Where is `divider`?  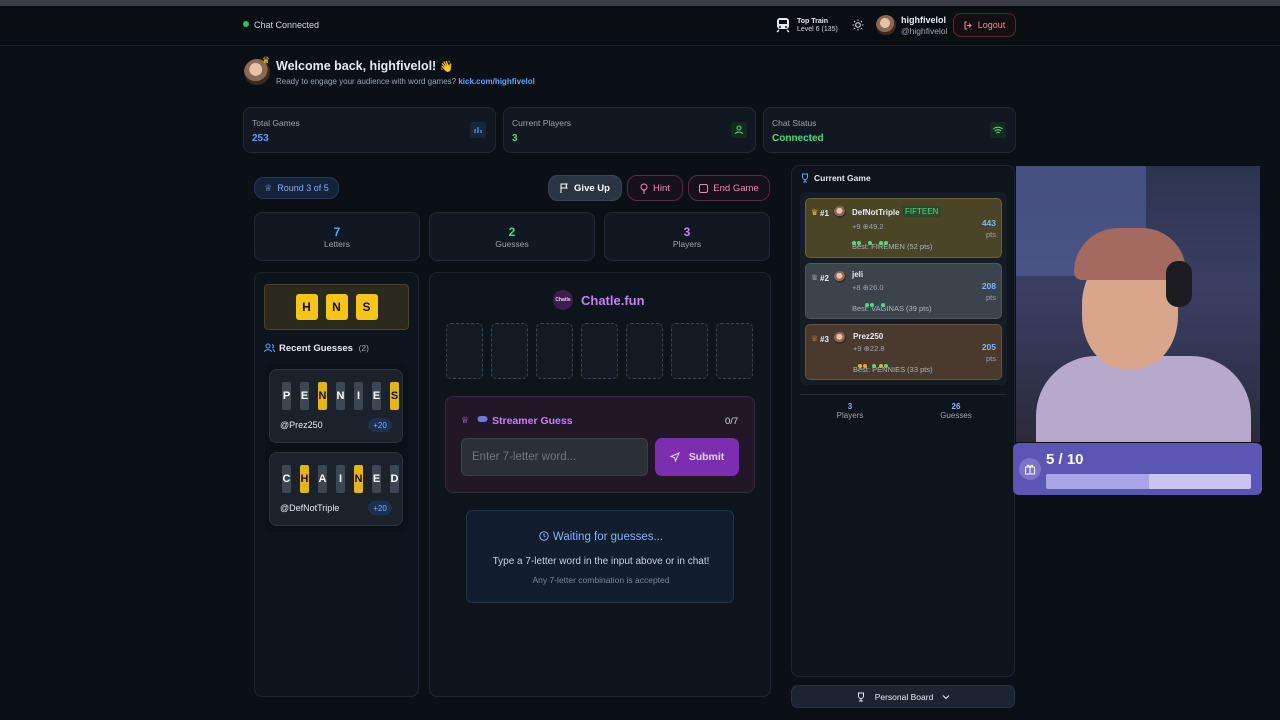
divider is located at coordinates (903, 394).